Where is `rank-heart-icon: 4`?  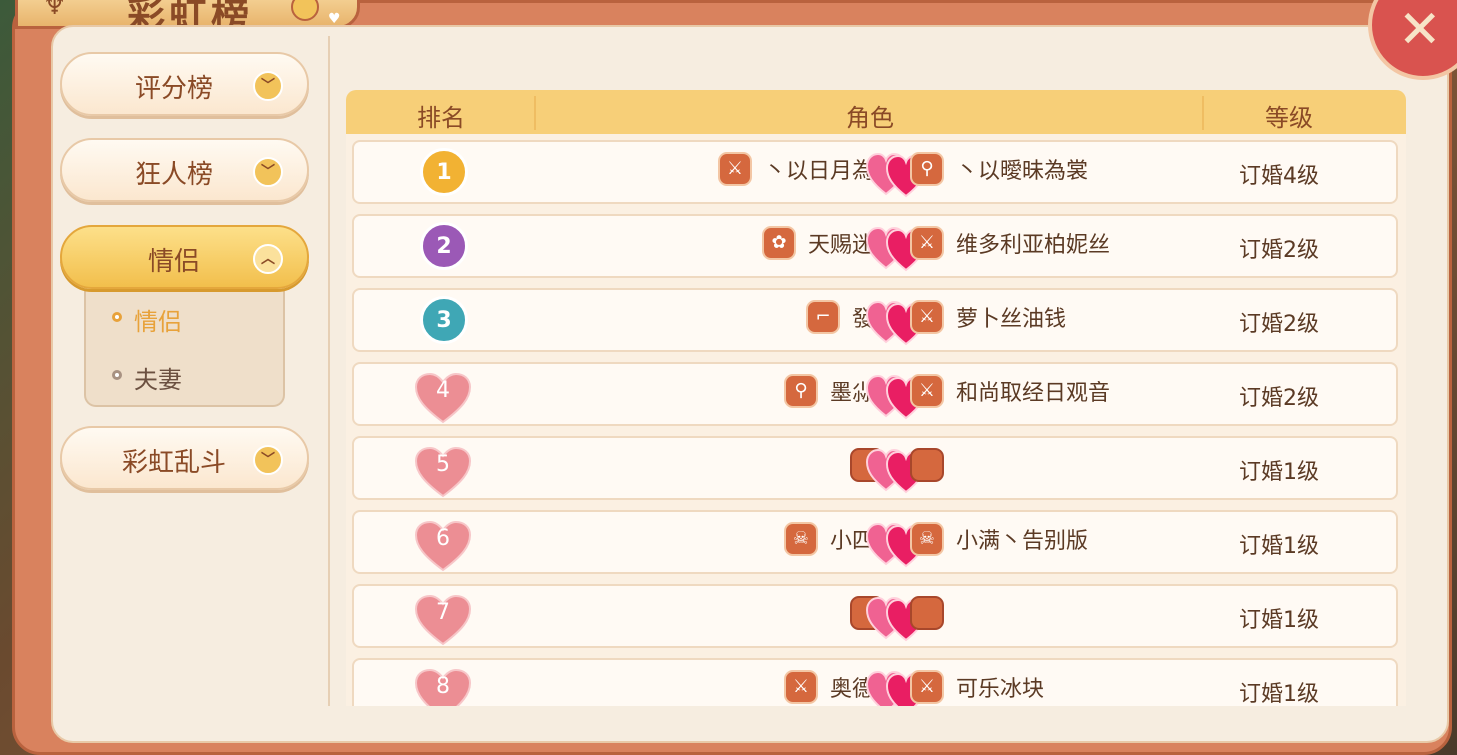
rank-heart-icon: 4 is located at coordinates (443, 398).